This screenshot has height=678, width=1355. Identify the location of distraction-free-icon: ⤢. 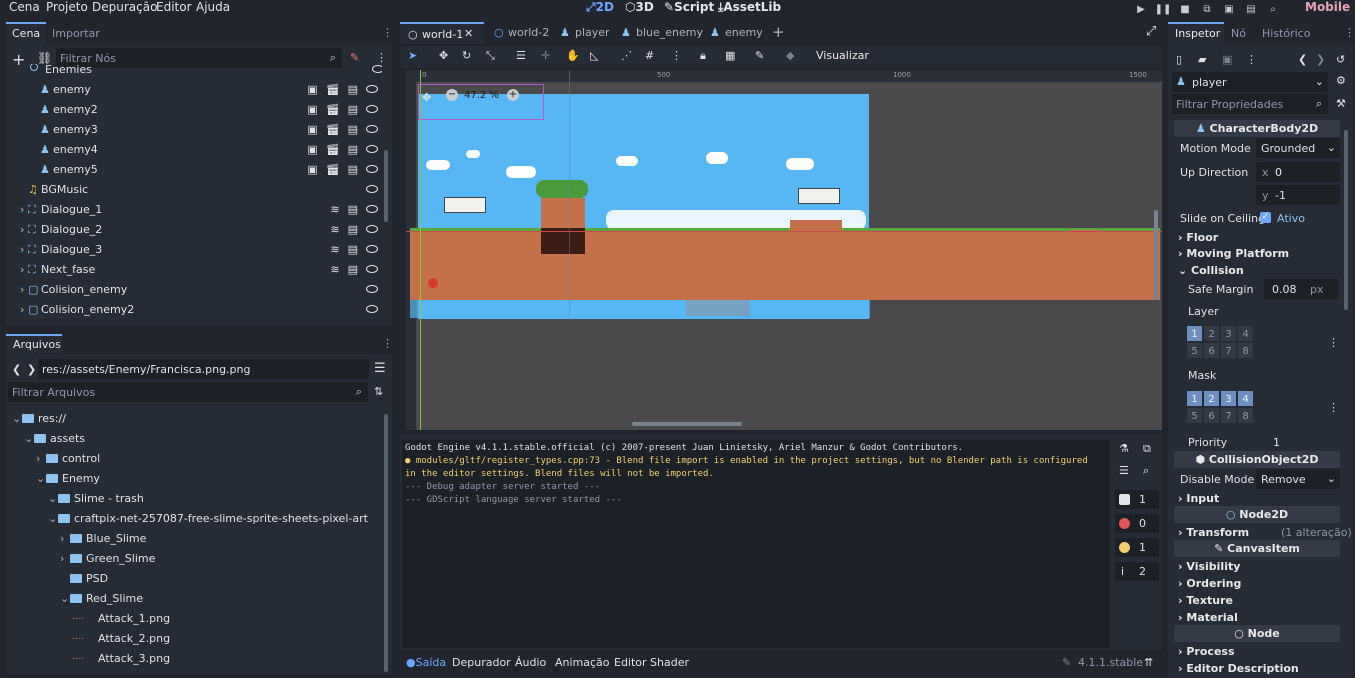
(1151, 31).